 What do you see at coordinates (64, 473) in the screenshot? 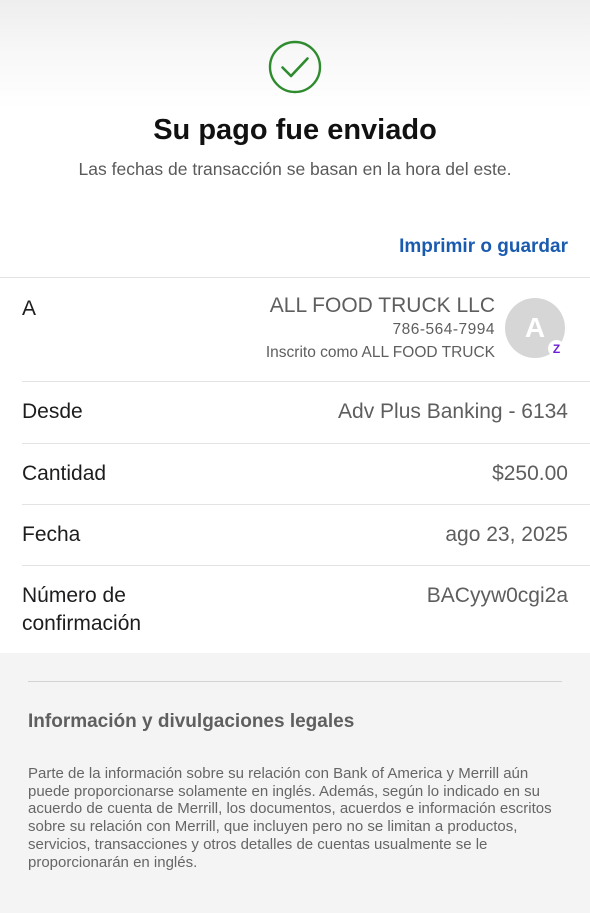
I see `amount-label: Cantidad` at bounding box center [64, 473].